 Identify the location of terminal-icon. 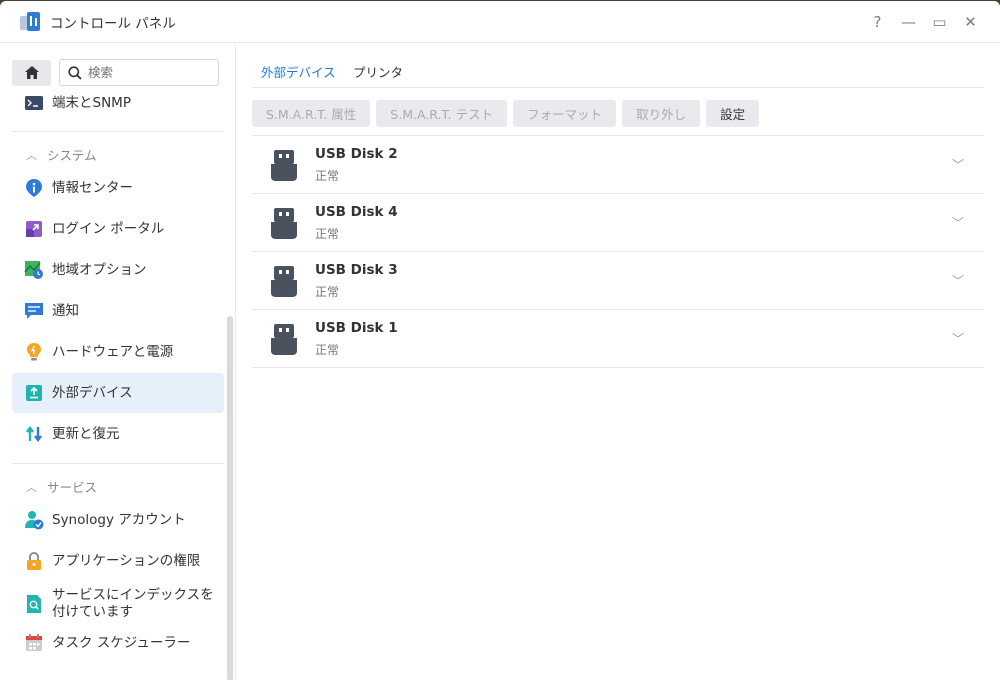
(34, 103).